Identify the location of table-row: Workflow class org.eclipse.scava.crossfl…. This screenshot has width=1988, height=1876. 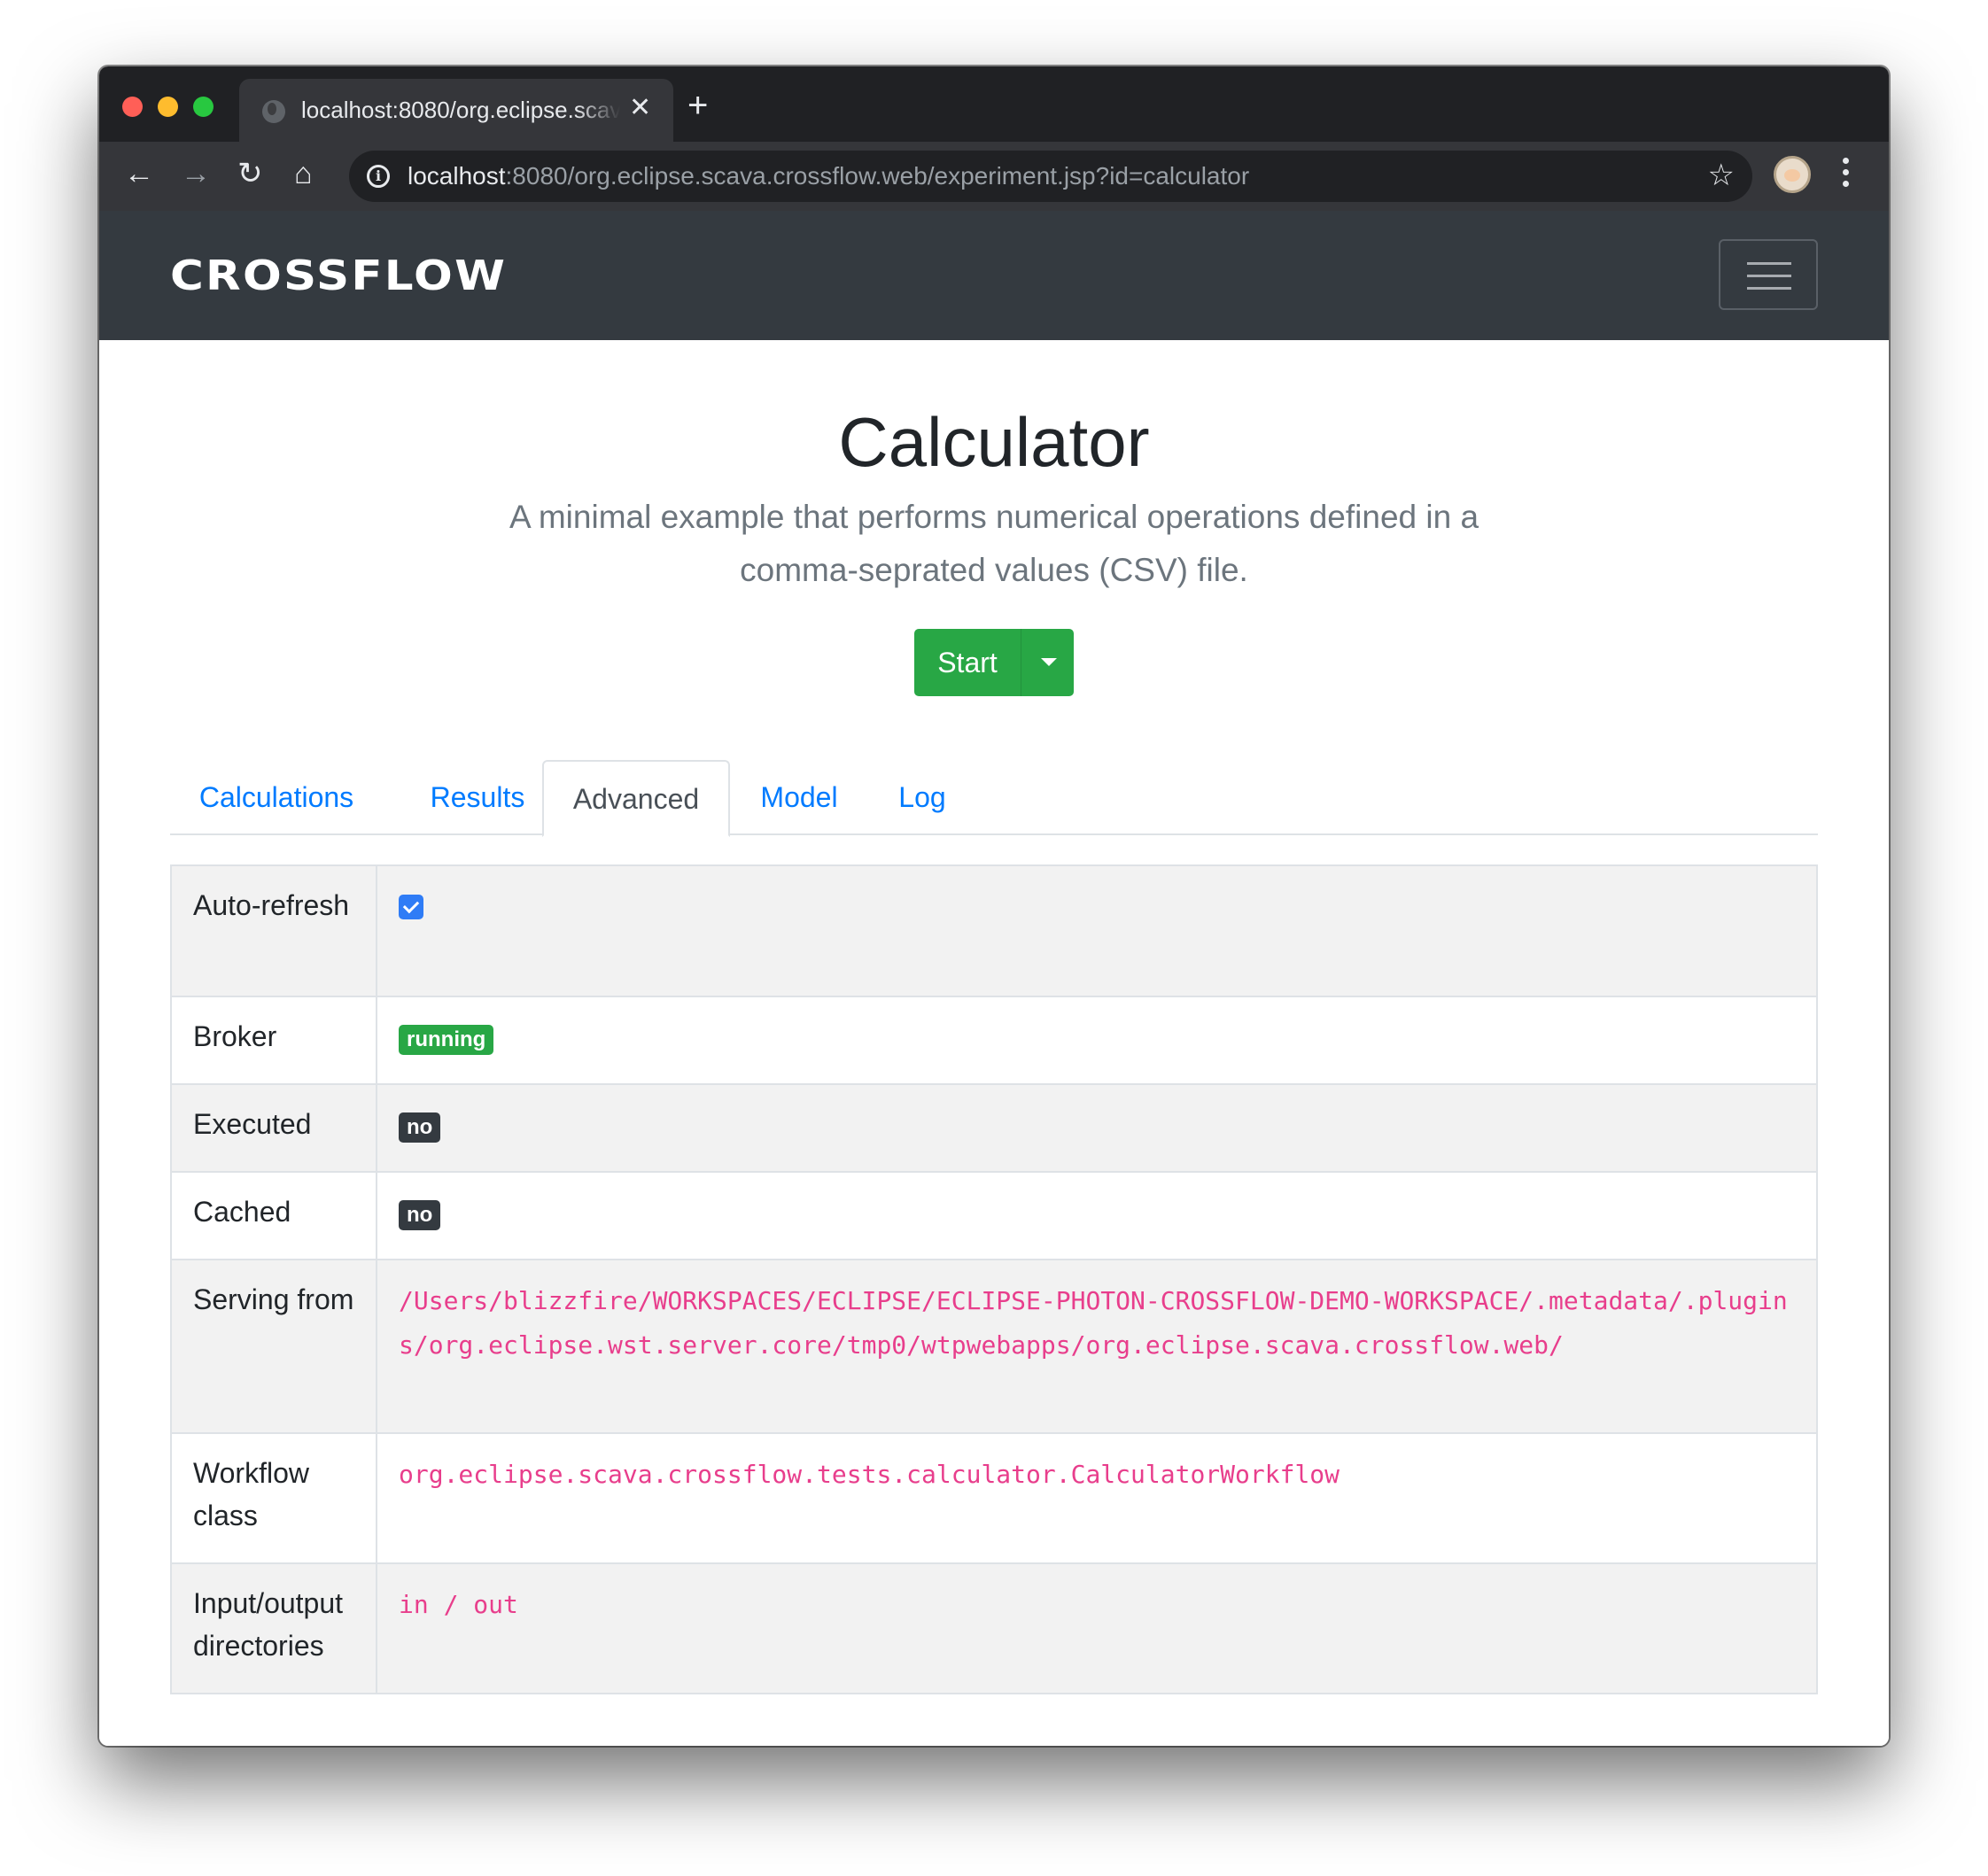
(994, 1498).